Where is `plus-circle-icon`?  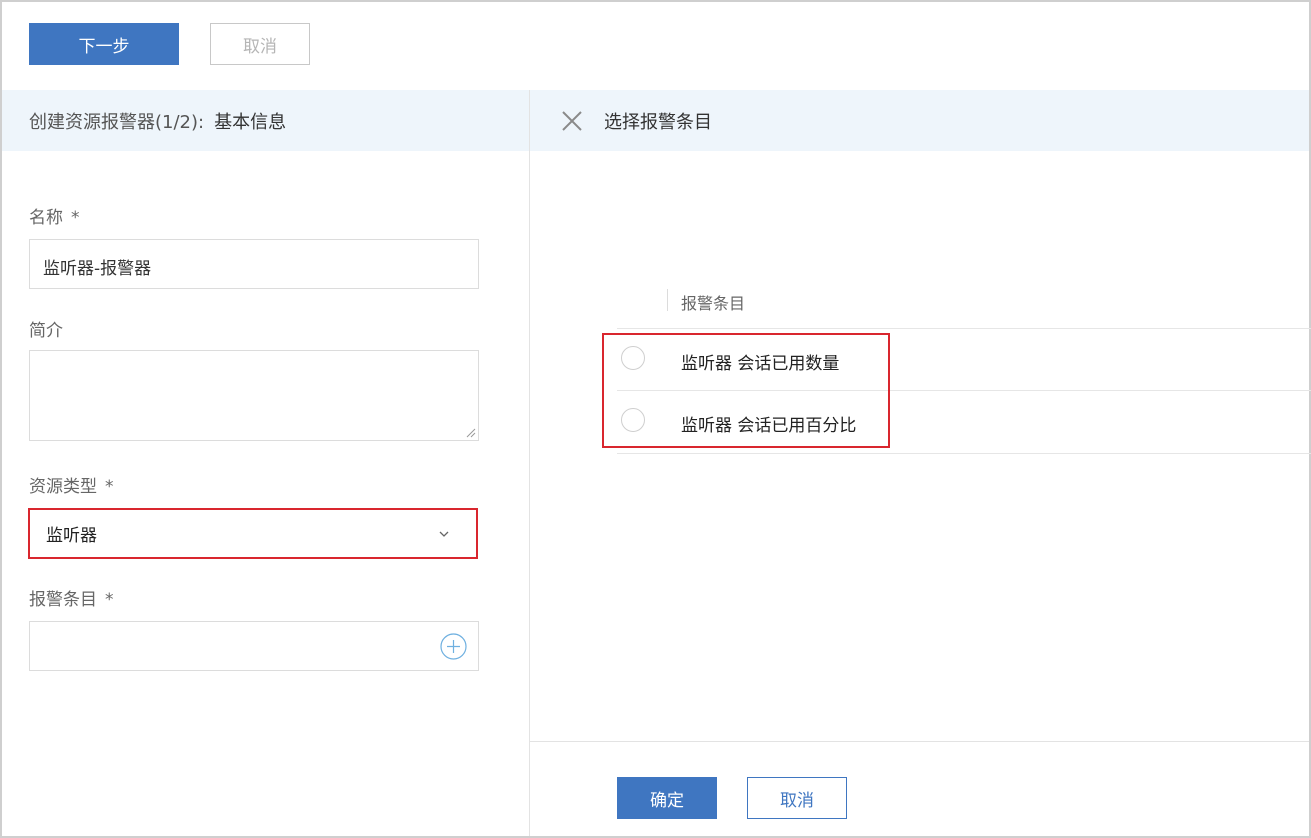
plus-circle-icon is located at coordinates (453, 646).